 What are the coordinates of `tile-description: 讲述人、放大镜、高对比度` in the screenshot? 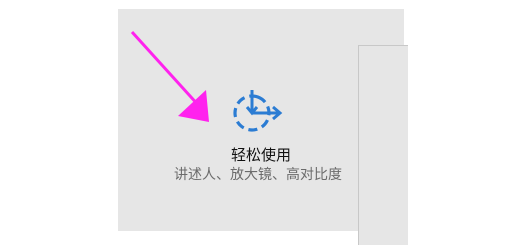 It's located at (258, 175).